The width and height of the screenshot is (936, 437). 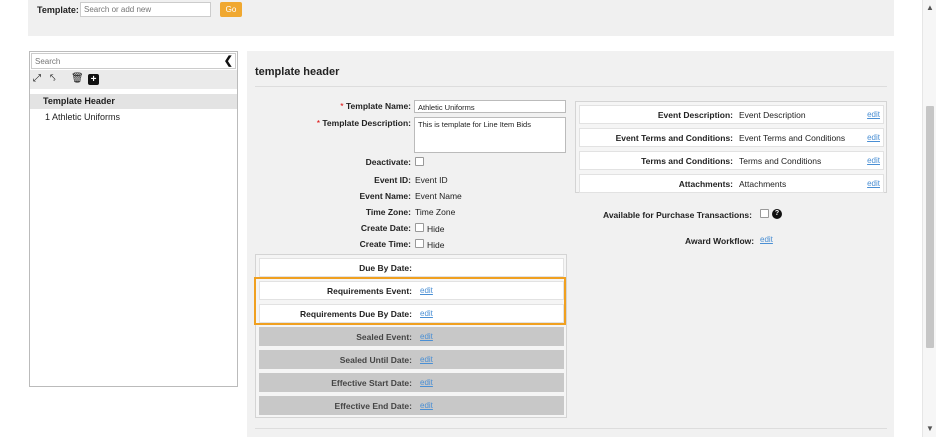 What do you see at coordinates (677, 215) in the screenshot?
I see `purchase-transactions-label: Available for Purchase Transactions:` at bounding box center [677, 215].